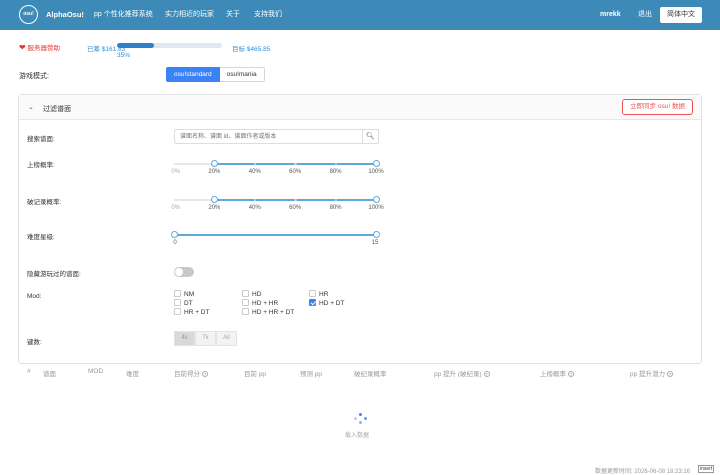 Image resolution: width=720 pixels, height=475 pixels. Describe the element at coordinates (22, 47) in the screenshot. I see `heart-icon: ❤` at that location.